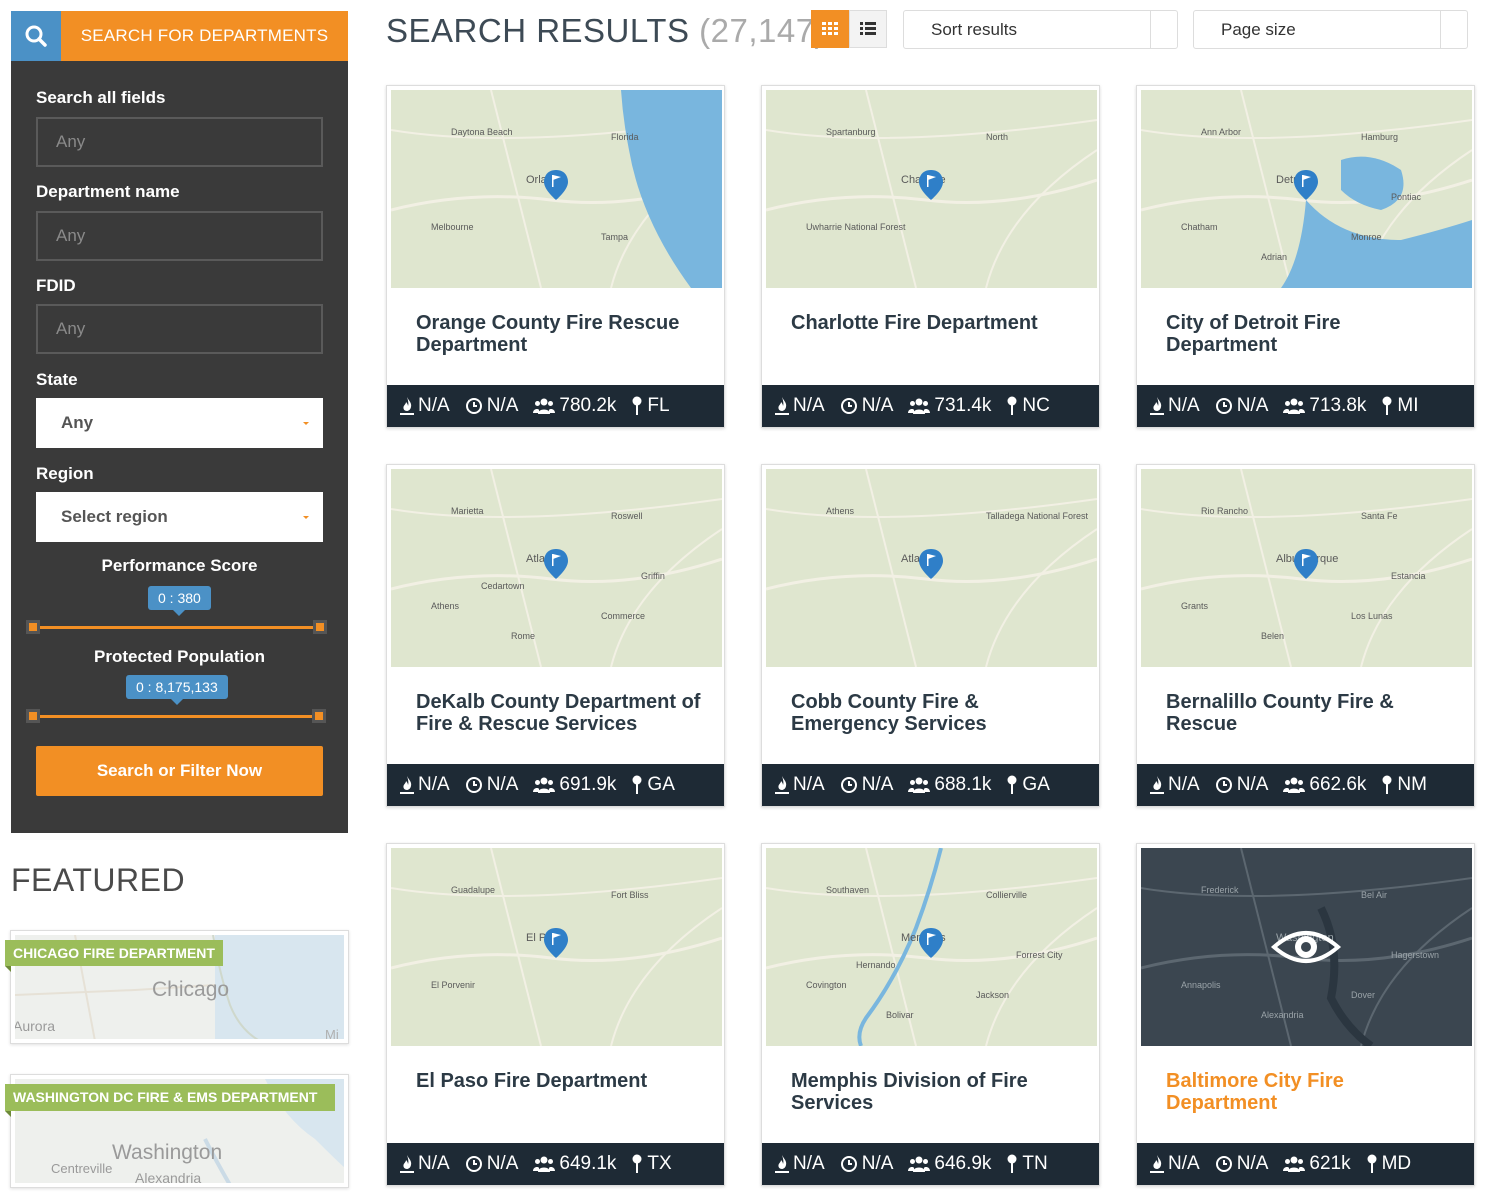  Describe the element at coordinates (930, 406) in the screenshot. I see `department-stats-bar: N/A N/A 731.4k NC` at that location.